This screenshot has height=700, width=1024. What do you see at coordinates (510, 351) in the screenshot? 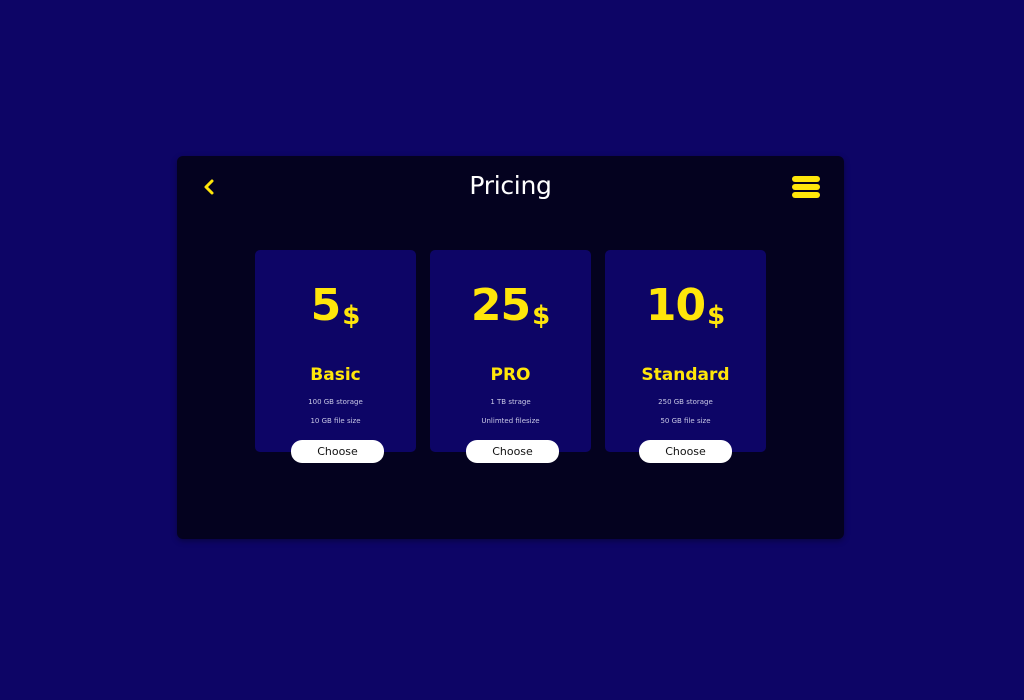
I see `plan-card-pro: 25$ PRO 1 TB strage Unlimted filesize` at bounding box center [510, 351].